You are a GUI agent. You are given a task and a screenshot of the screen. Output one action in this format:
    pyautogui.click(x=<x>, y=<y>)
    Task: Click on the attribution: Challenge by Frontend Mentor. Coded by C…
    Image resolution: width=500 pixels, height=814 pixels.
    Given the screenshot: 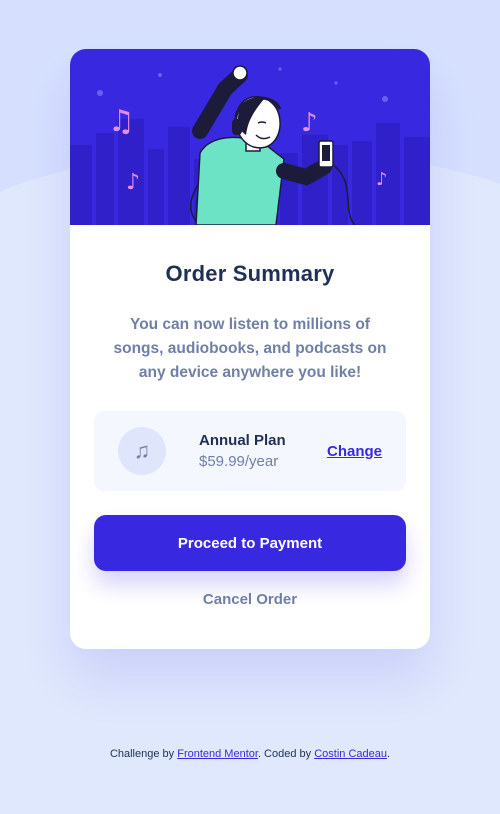 What is the action you would take?
    pyautogui.click(x=250, y=754)
    